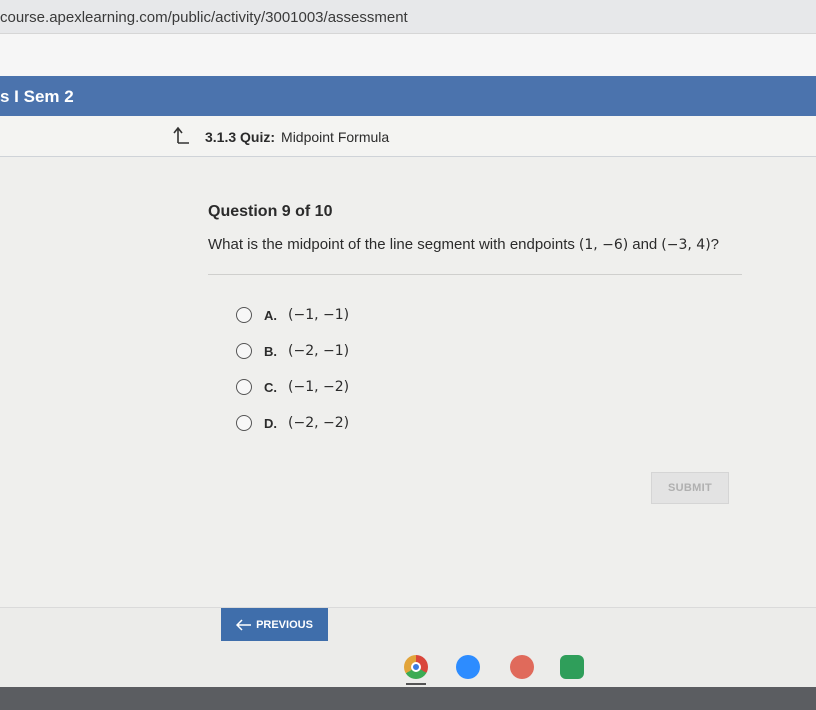 Image resolution: width=816 pixels, height=710 pixels. What do you see at coordinates (603, 245) in the screenshot?
I see `endpoint-1: (1, −6)` at bounding box center [603, 245].